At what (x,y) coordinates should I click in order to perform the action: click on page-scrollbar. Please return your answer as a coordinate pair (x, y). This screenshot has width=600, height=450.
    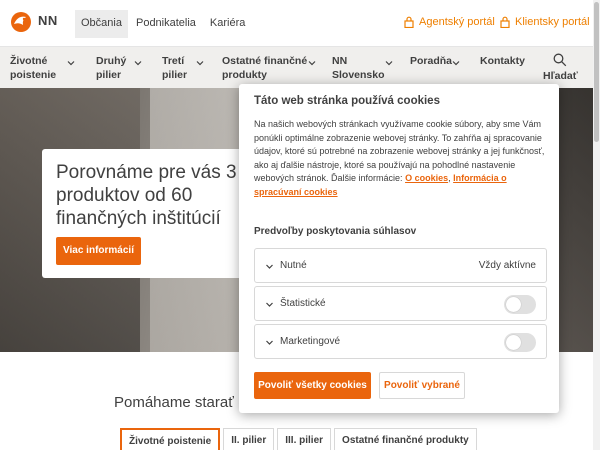
    Looking at the image, I should click on (596, 225).